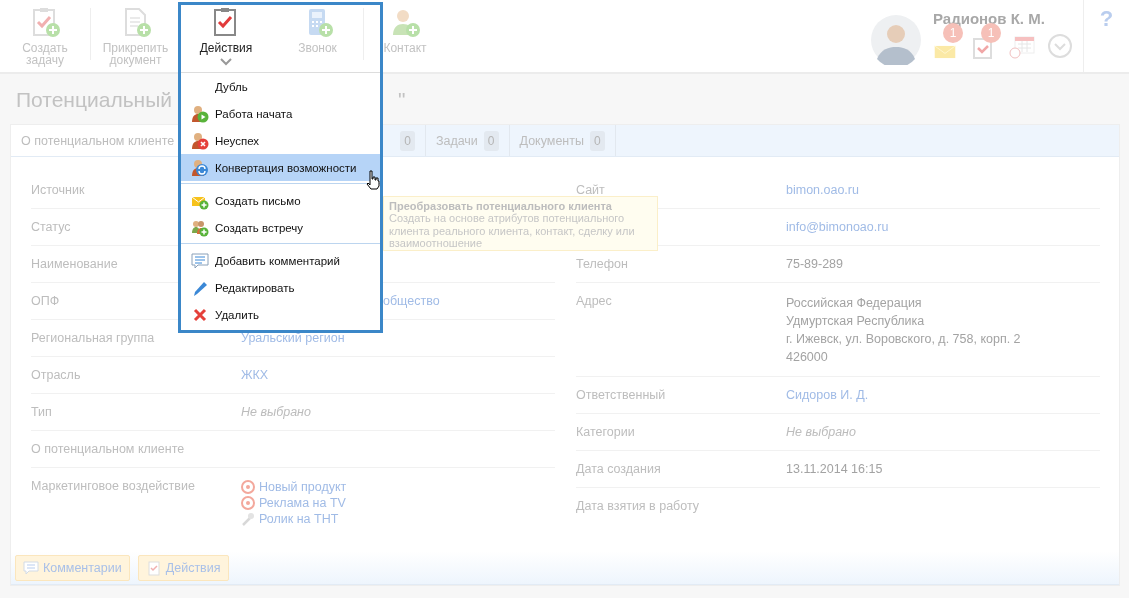  What do you see at coordinates (1060, 46) in the screenshot?
I see `chevron-down-circle-icon` at bounding box center [1060, 46].